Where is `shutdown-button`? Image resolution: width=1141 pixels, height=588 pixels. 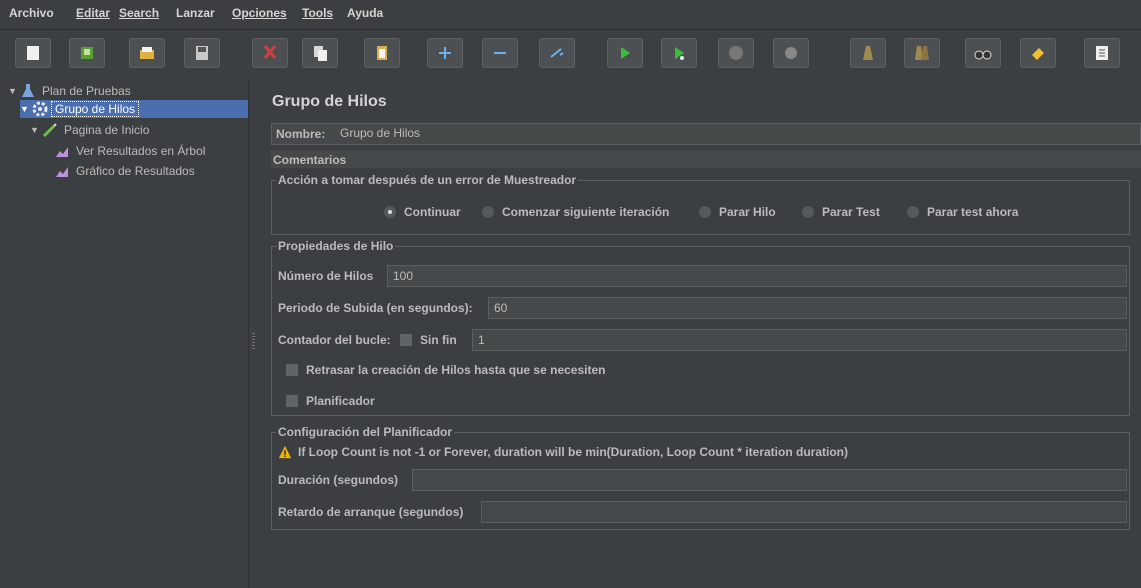 shutdown-button is located at coordinates (791, 53).